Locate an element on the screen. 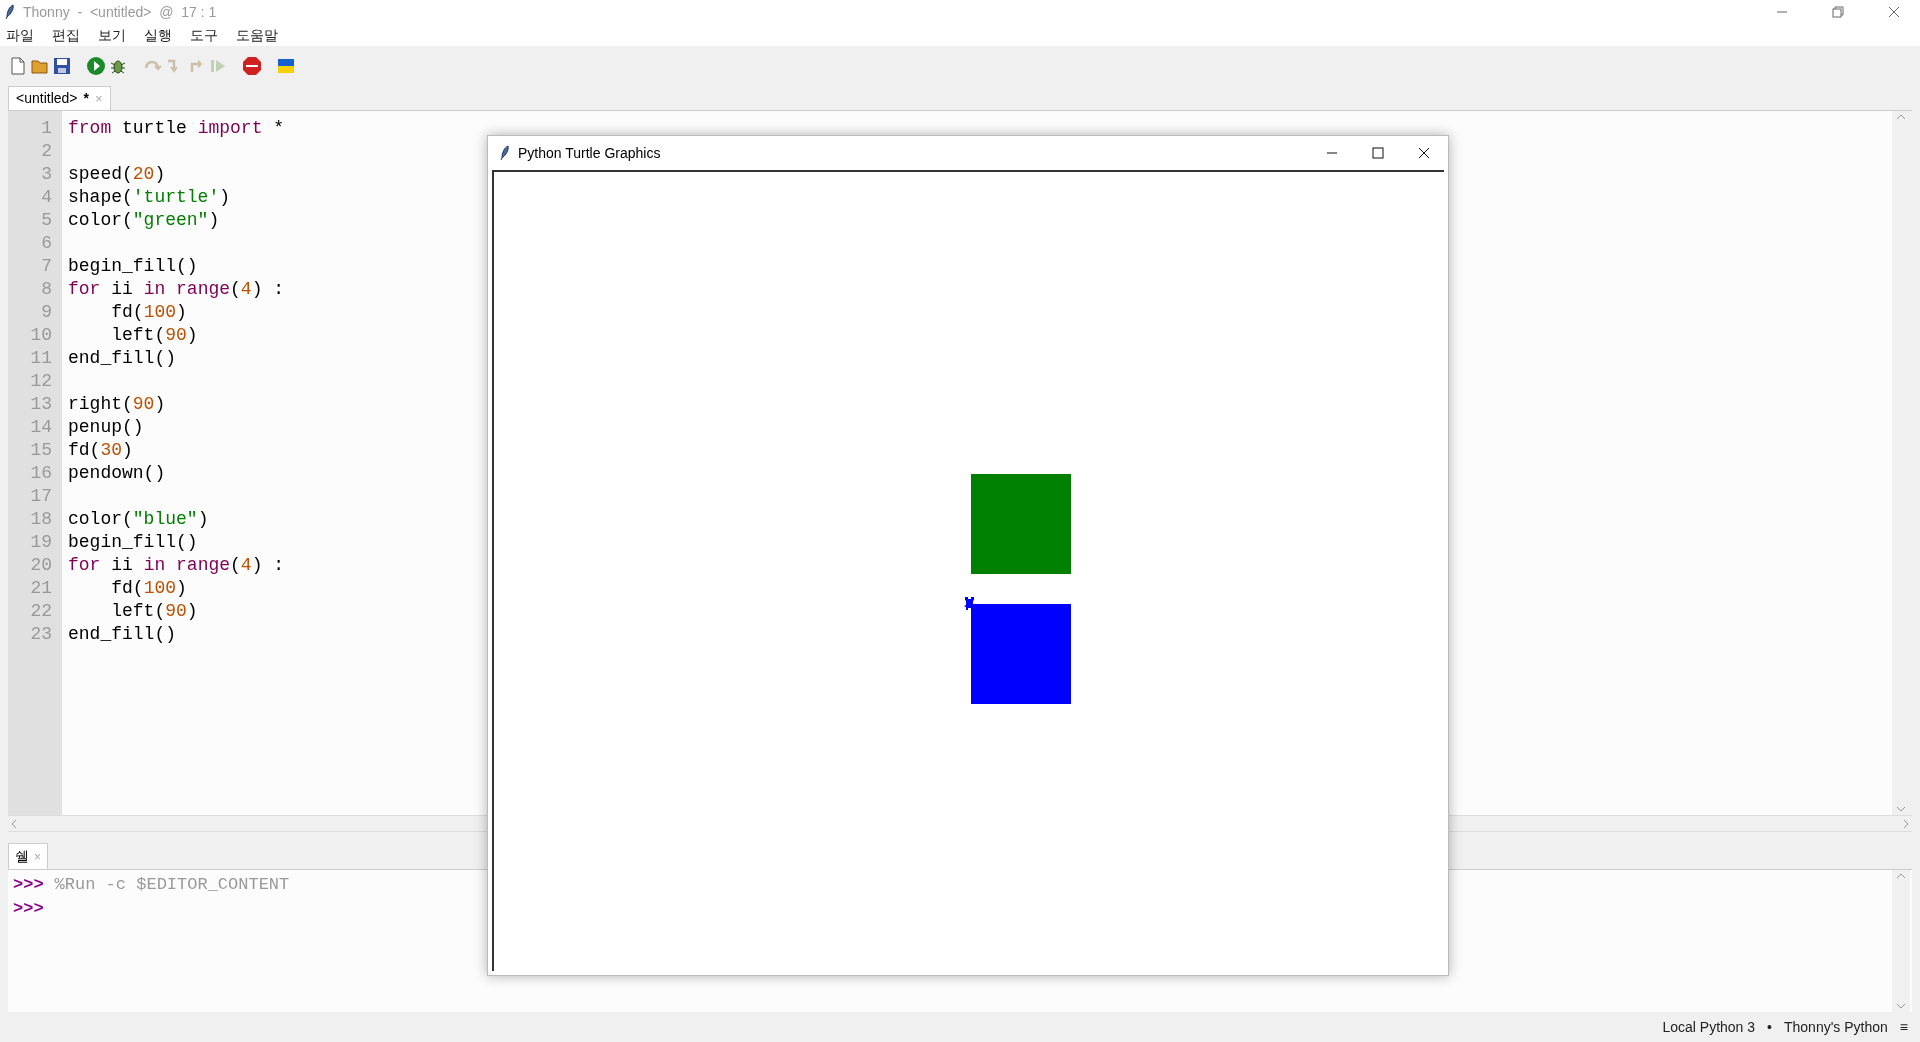 The width and height of the screenshot is (1920, 1042). restore-icon is located at coordinates (1838, 12).